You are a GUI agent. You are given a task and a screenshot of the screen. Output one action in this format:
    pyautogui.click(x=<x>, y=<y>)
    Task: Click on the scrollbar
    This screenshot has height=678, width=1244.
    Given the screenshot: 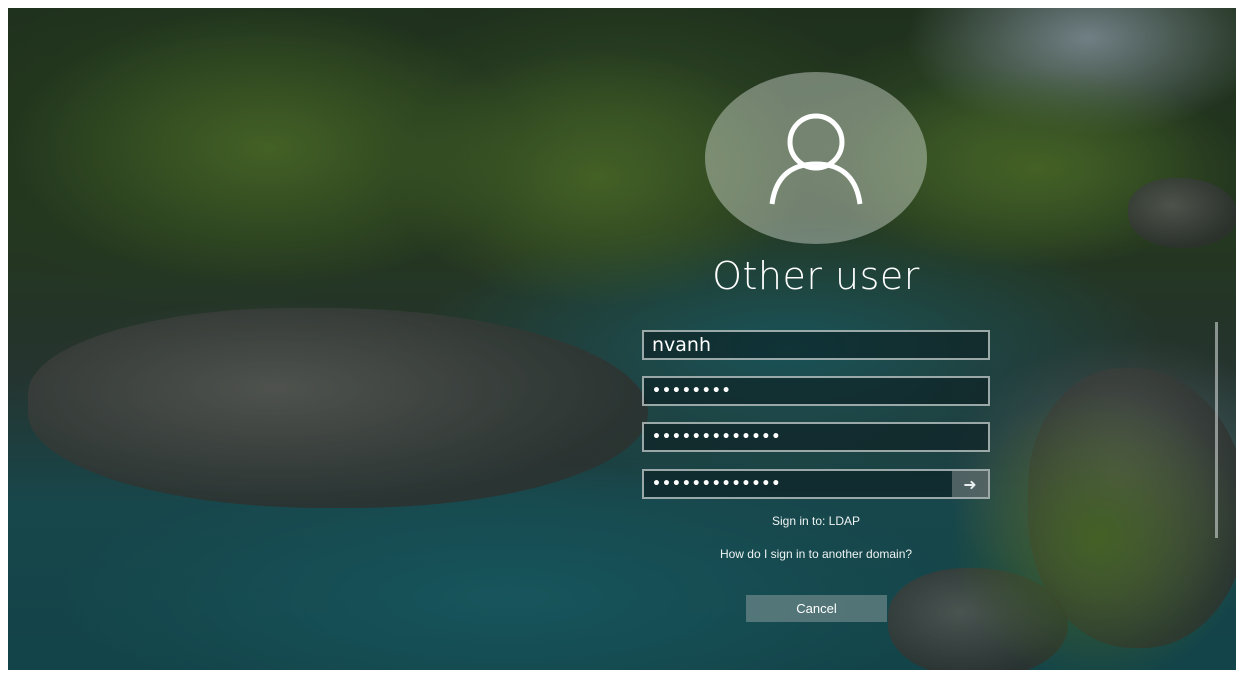 What is the action you would take?
    pyautogui.click(x=1216, y=430)
    